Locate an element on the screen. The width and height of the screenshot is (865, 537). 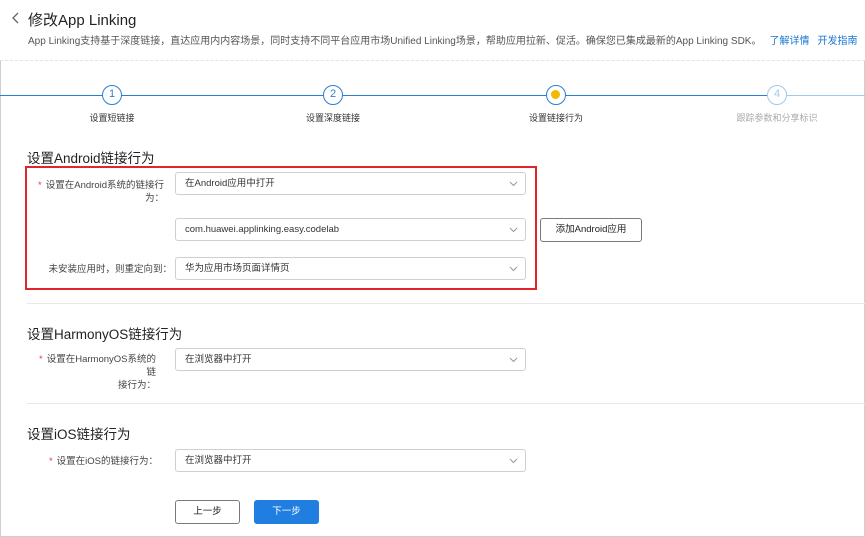
step-2-label: 设置深度链接 is located at coordinates (332, 118).